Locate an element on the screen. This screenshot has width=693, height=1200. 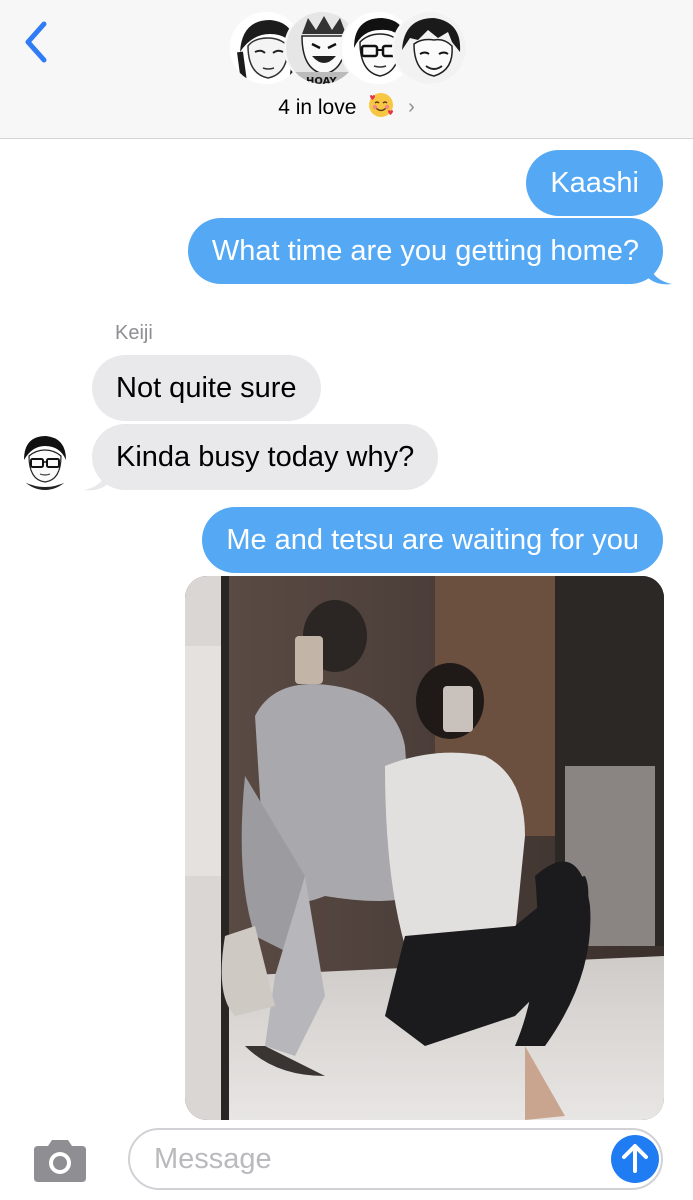
smiling-face-with-hearts-emoji is located at coordinates (381, 108).